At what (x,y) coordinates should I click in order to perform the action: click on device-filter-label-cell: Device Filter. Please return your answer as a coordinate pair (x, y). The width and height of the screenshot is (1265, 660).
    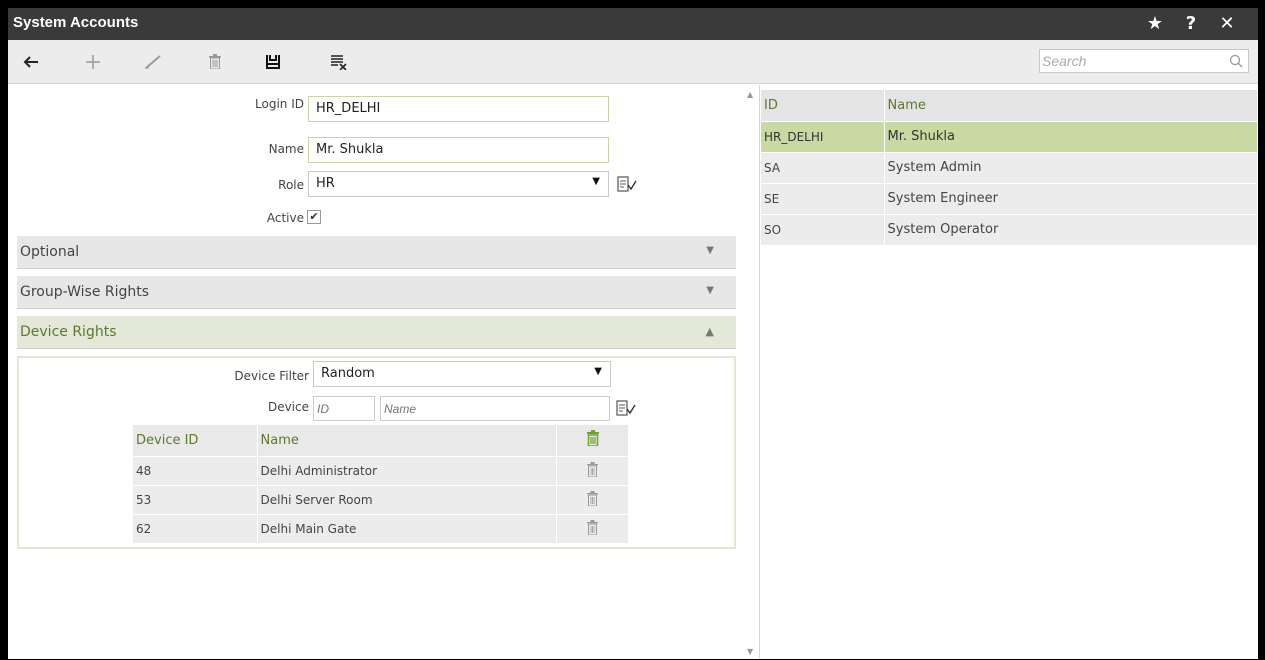
    Looking at the image, I should click on (254, 377).